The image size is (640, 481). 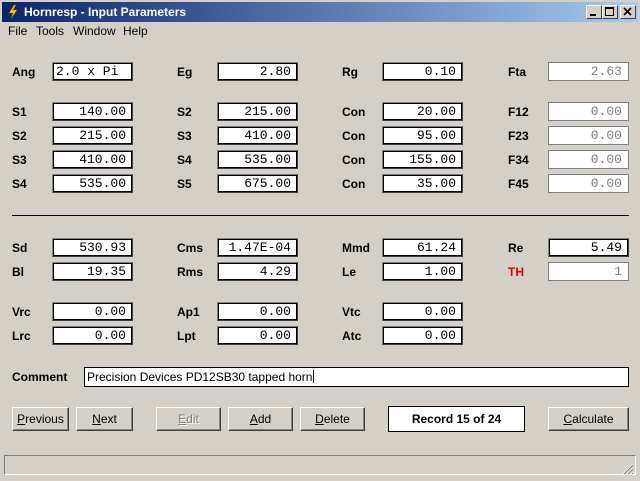 What do you see at coordinates (422, 159) in the screenshot?
I see `con3-field: 155.00` at bounding box center [422, 159].